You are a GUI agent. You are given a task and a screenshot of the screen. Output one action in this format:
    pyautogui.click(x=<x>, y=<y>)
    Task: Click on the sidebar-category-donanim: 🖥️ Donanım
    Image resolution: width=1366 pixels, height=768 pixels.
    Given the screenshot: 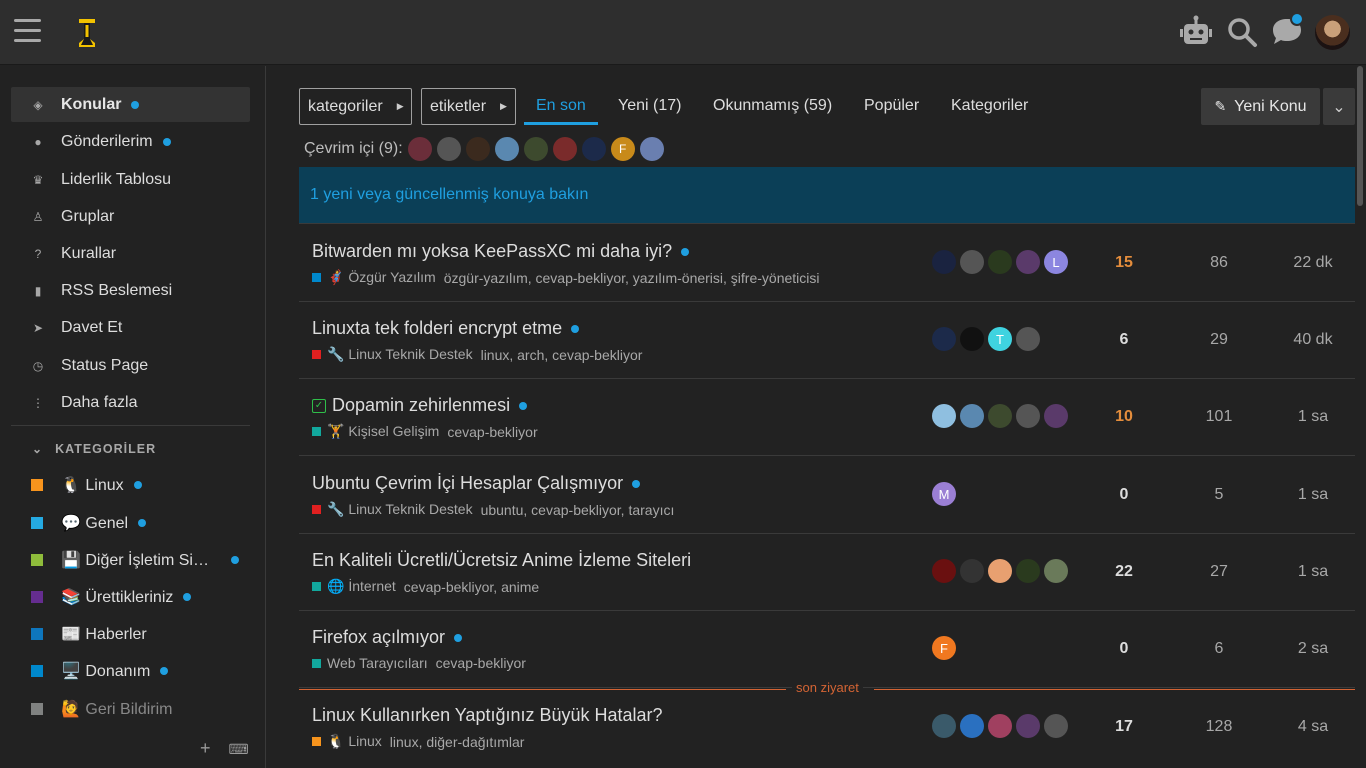 What is the action you would take?
    pyautogui.click(x=130, y=670)
    